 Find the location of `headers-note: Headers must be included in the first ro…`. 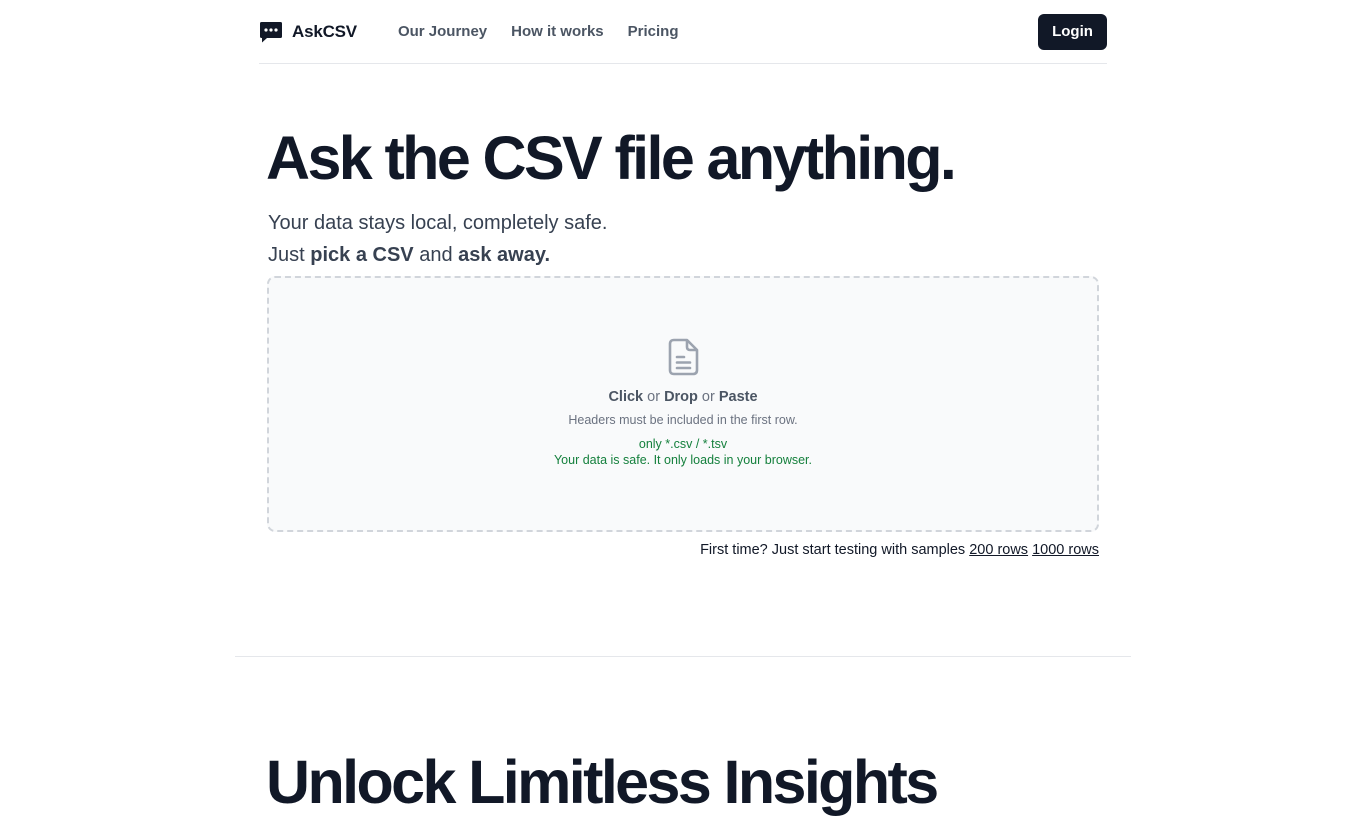

headers-note: Headers must be included in the first ro… is located at coordinates (683, 420).